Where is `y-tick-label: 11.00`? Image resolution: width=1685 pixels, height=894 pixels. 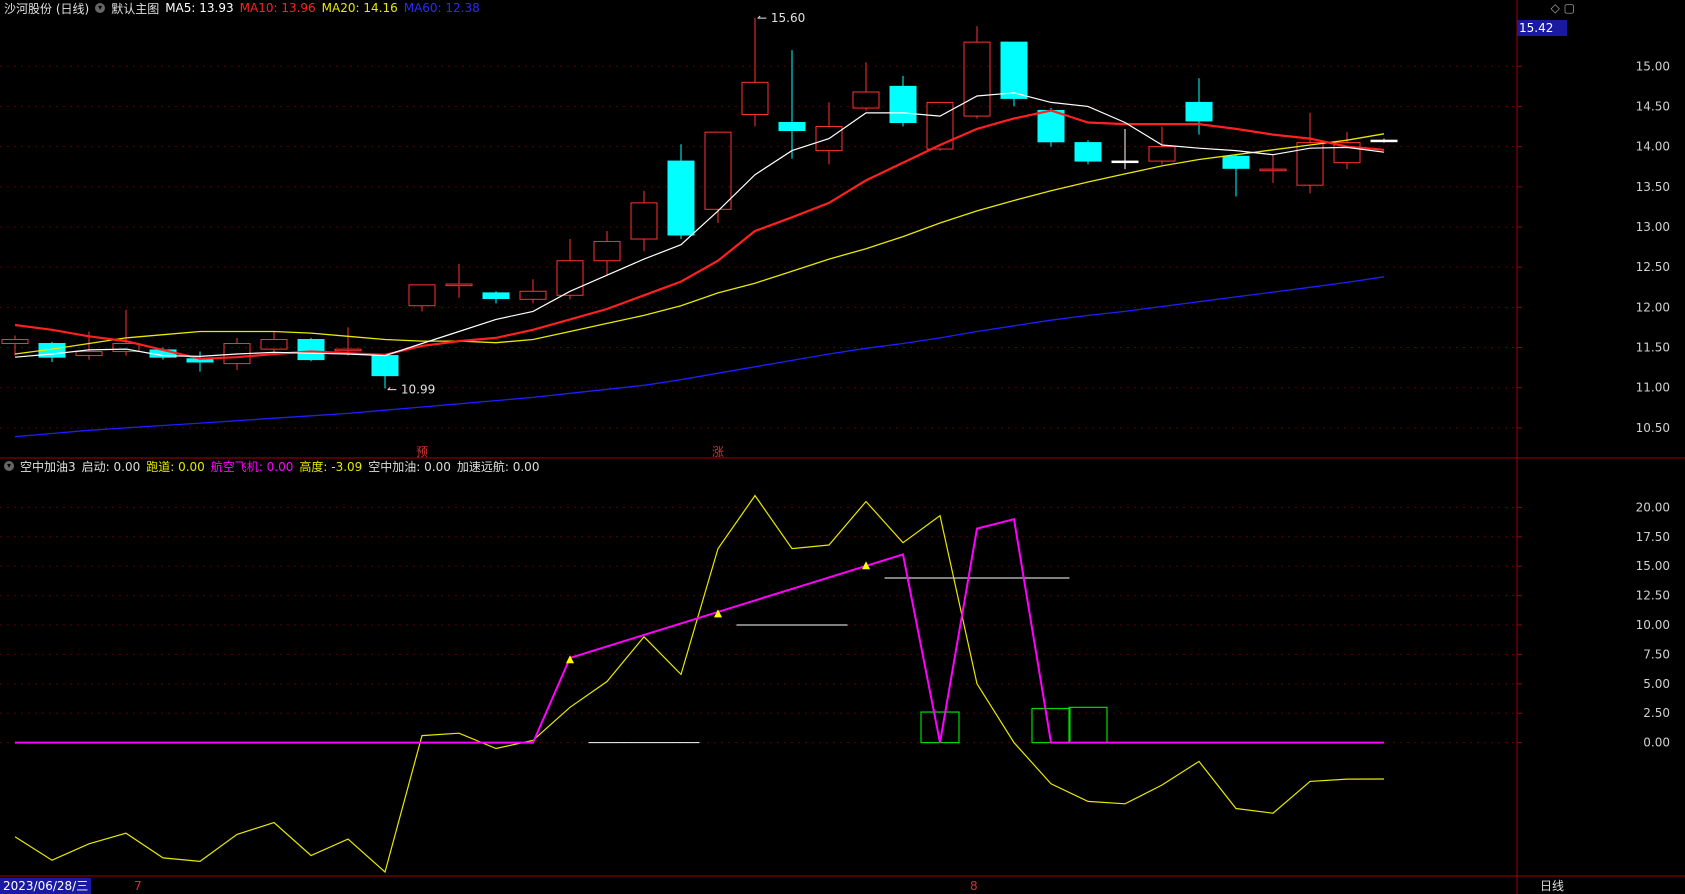
y-tick-label: 11.00 is located at coordinates (1653, 388).